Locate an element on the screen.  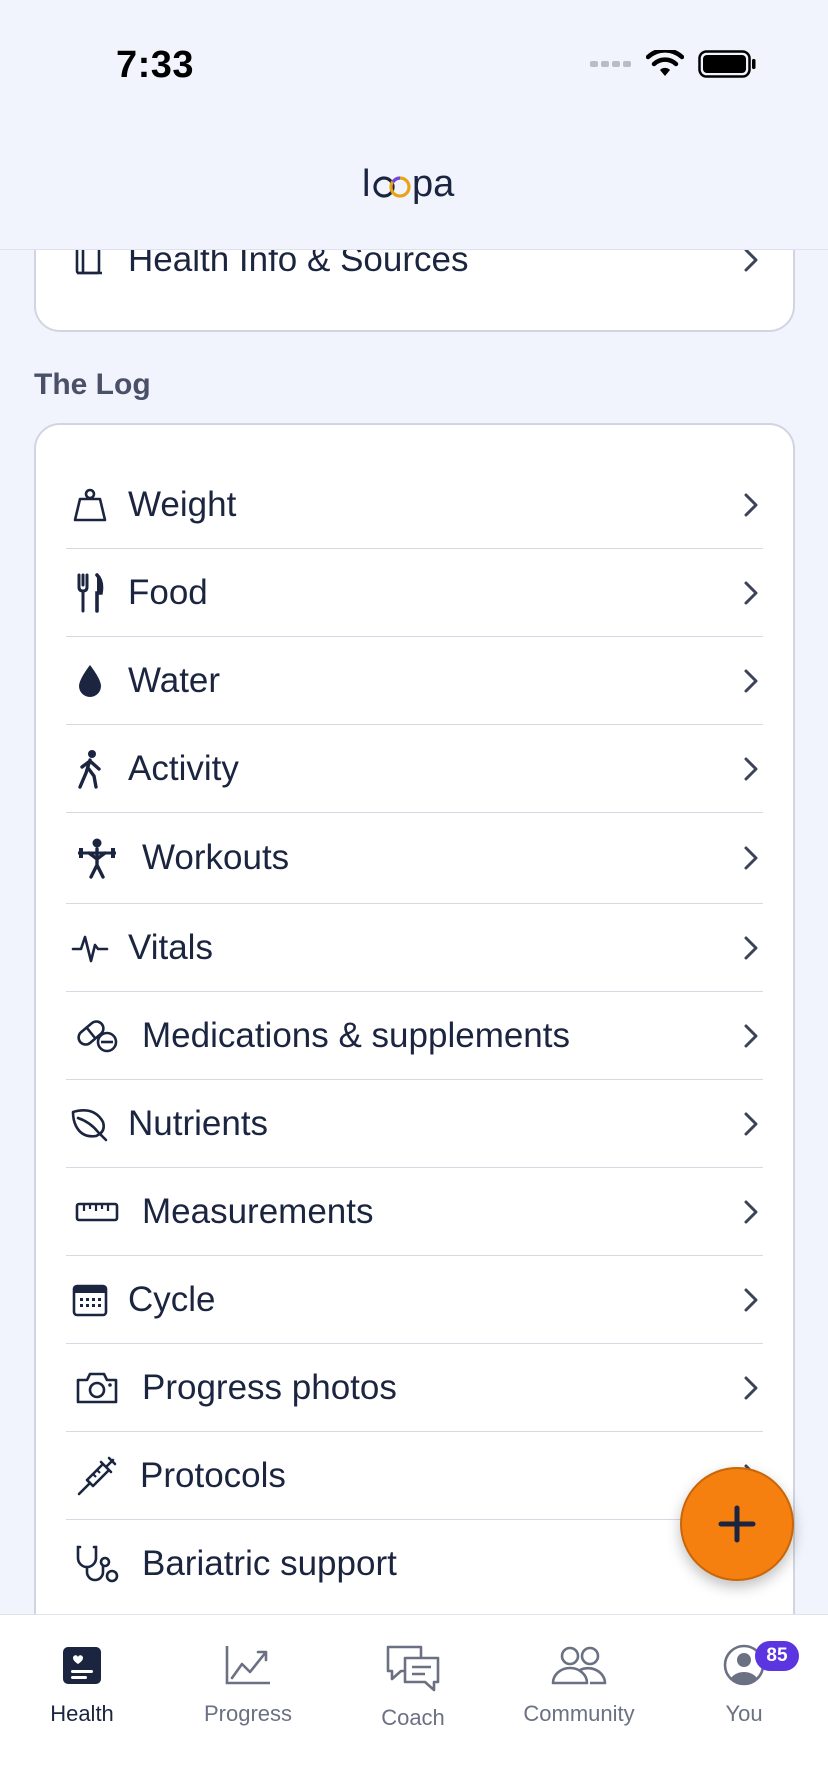
log-item-water: Water is located at coordinates (414, 681).